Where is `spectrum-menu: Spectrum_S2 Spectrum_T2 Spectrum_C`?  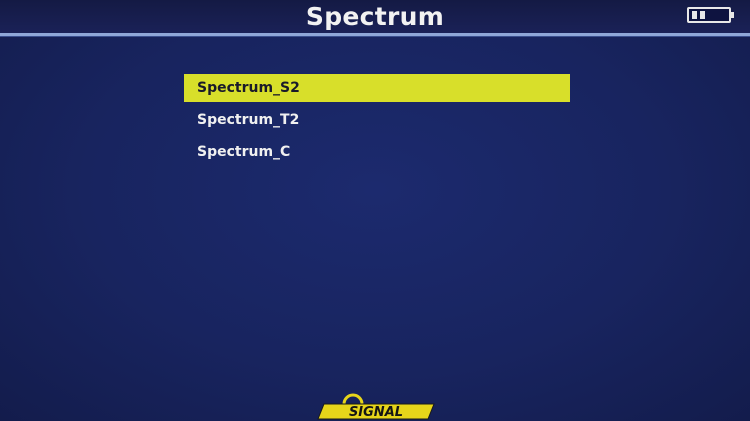
spectrum-menu: Spectrum_S2 Spectrum_T2 Spectrum_C is located at coordinates (377, 122).